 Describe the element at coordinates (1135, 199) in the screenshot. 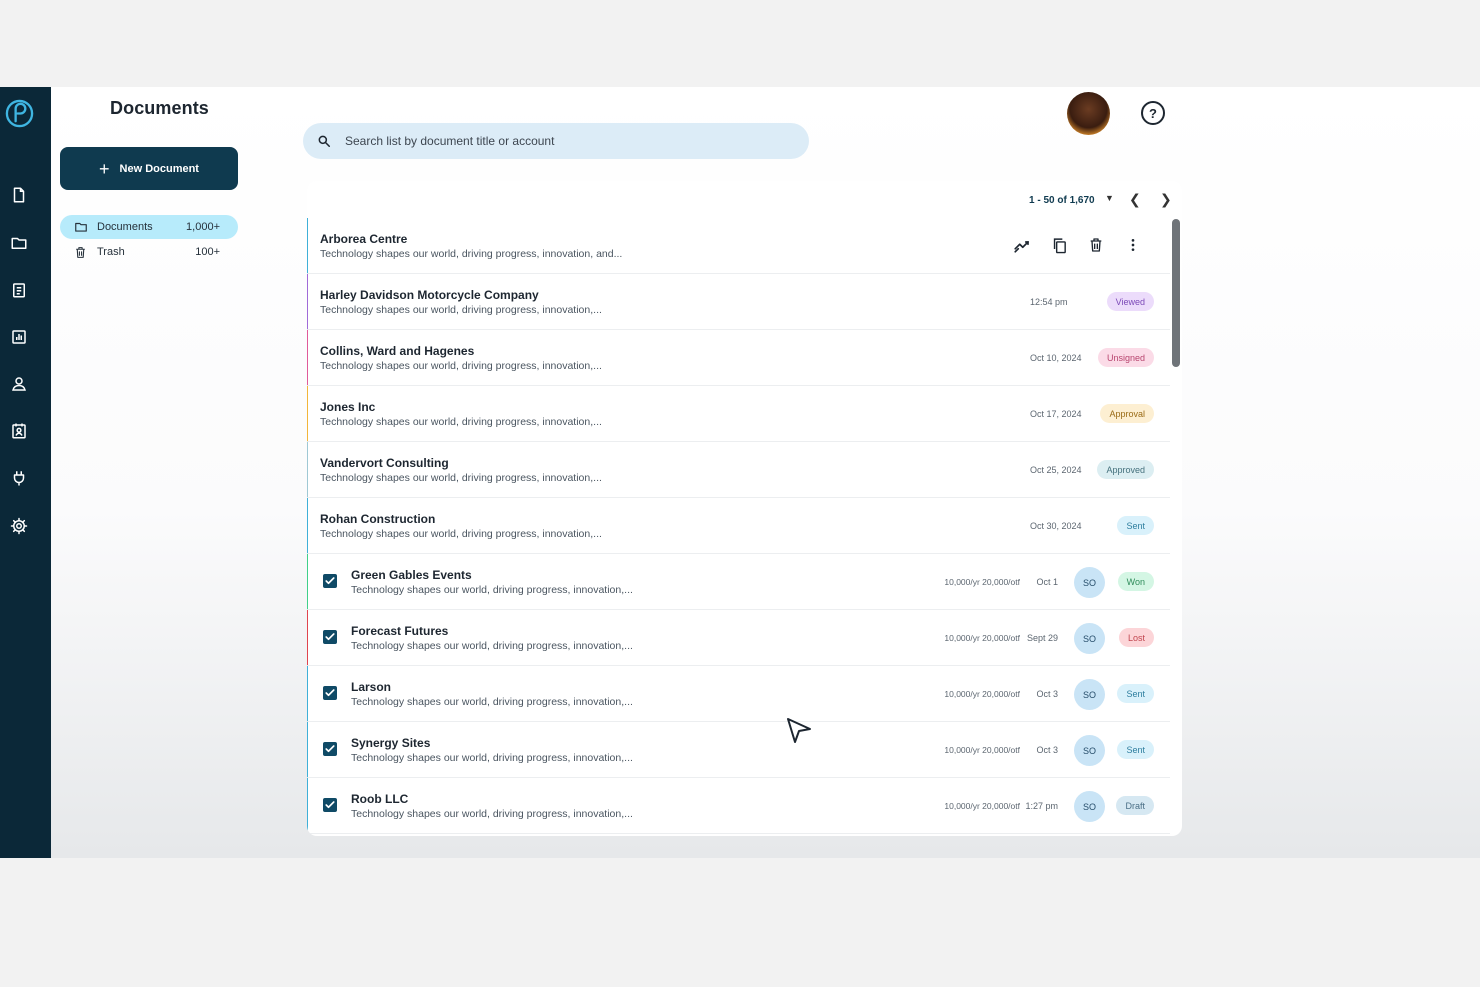

I see `chevron-left-icon: ❮` at that location.